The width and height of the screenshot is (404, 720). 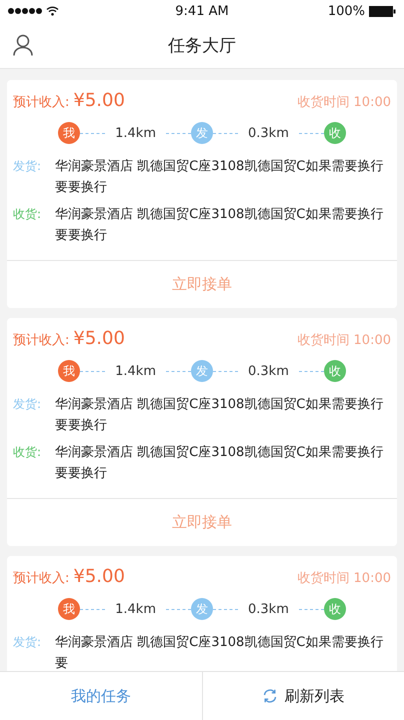 What do you see at coordinates (23, 45) in the screenshot?
I see `user-icon` at bounding box center [23, 45].